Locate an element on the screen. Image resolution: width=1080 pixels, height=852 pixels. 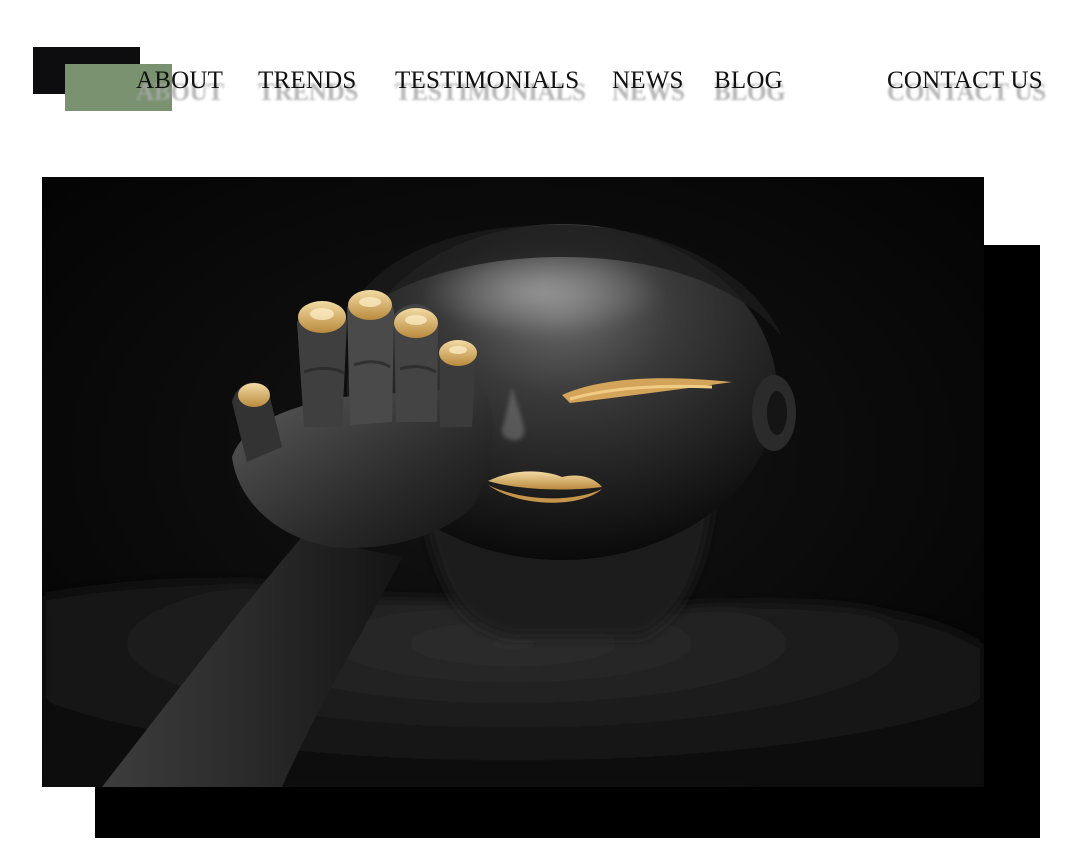
nav-link-news: NEWS NEWS is located at coordinates (648, 86).